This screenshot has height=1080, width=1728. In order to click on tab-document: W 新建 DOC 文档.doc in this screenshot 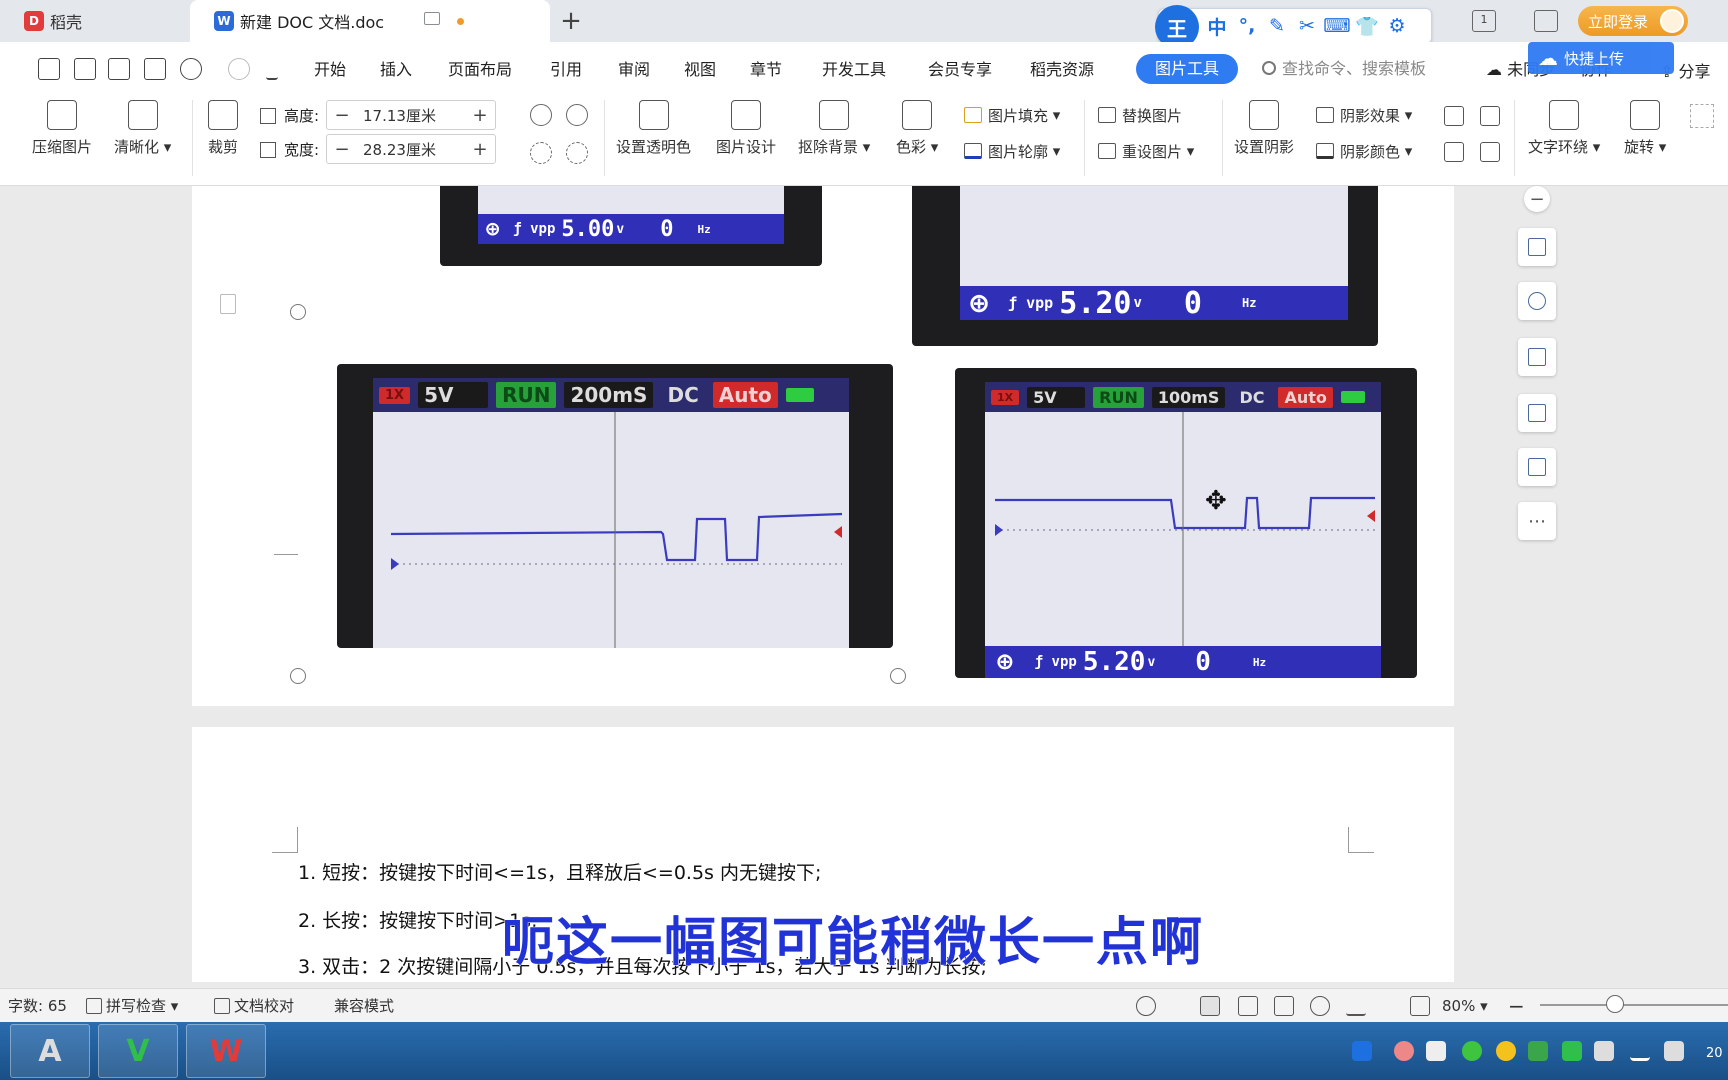, I will do `click(370, 21)`.